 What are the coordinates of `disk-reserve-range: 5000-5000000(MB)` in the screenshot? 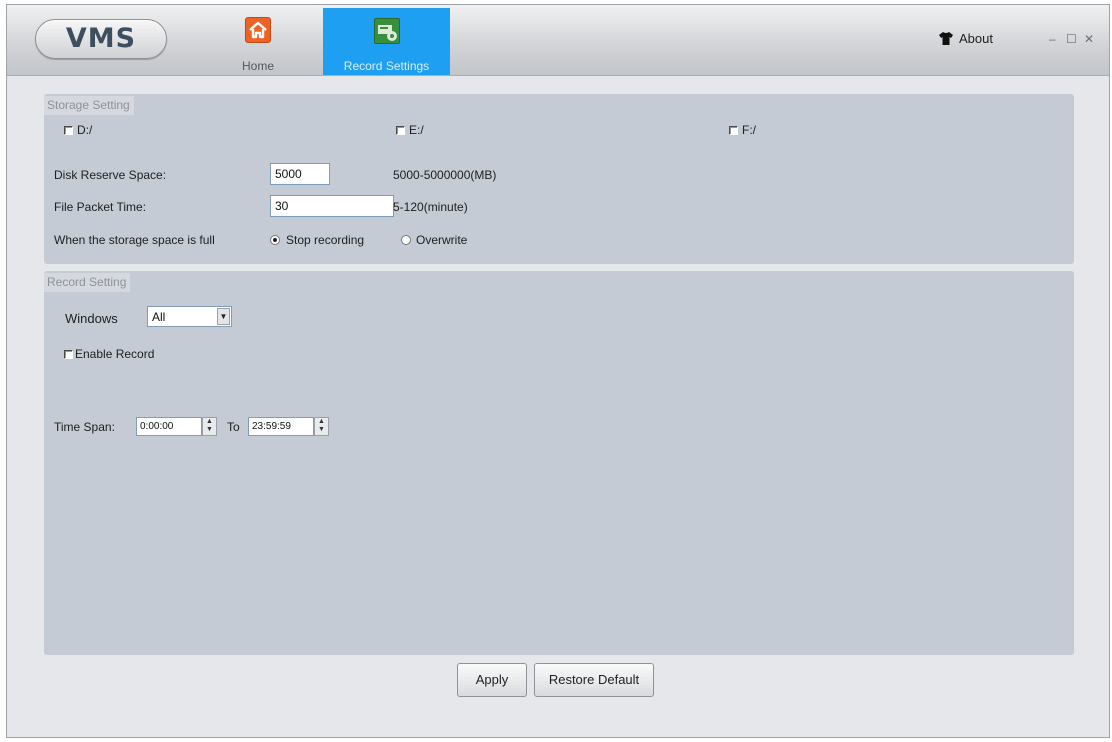 It's located at (445, 175).